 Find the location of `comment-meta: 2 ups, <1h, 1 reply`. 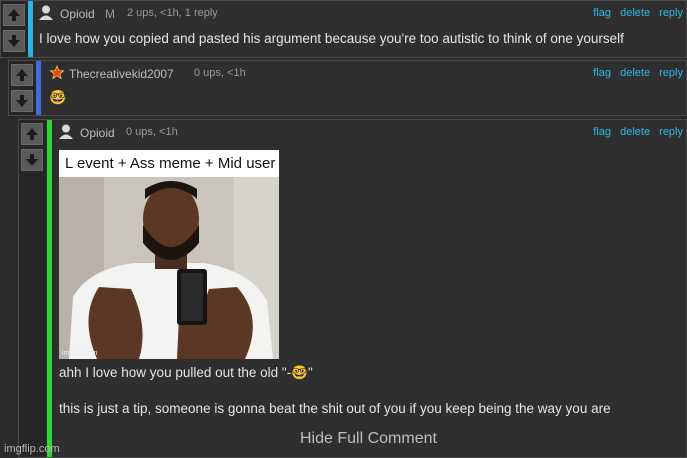

comment-meta: 2 ups, <1h, 1 reply is located at coordinates (172, 13).